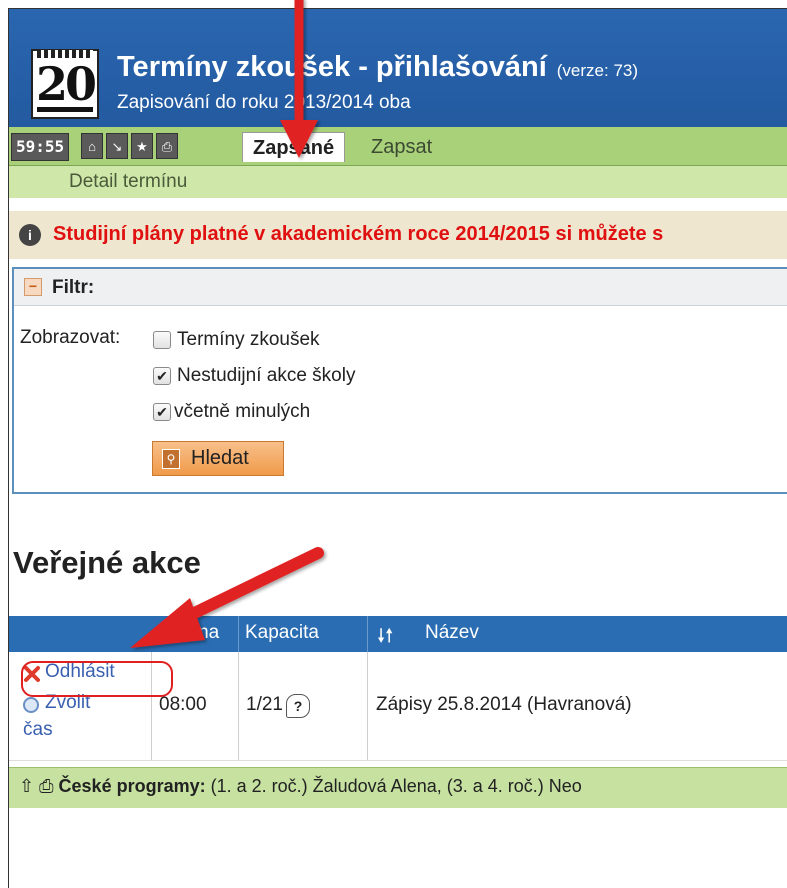  What do you see at coordinates (227, 597) in the screenshot?
I see `arrow-to-unregister` at bounding box center [227, 597].